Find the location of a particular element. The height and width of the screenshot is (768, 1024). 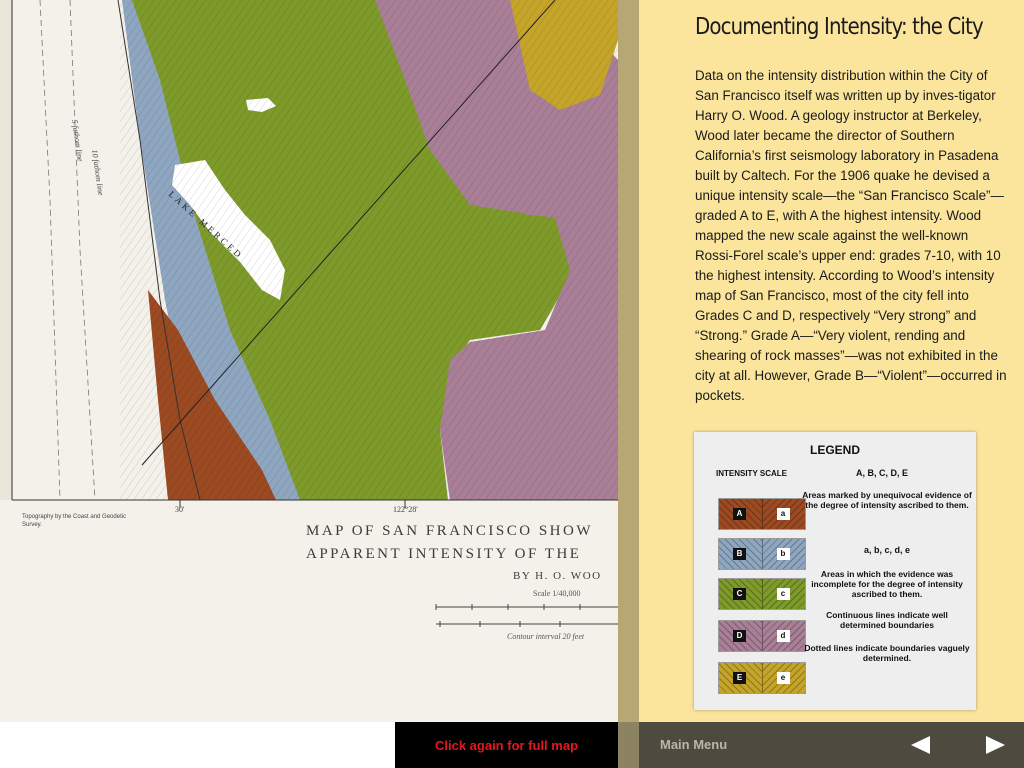

legend-swatch-b: B b is located at coordinates (762, 554).